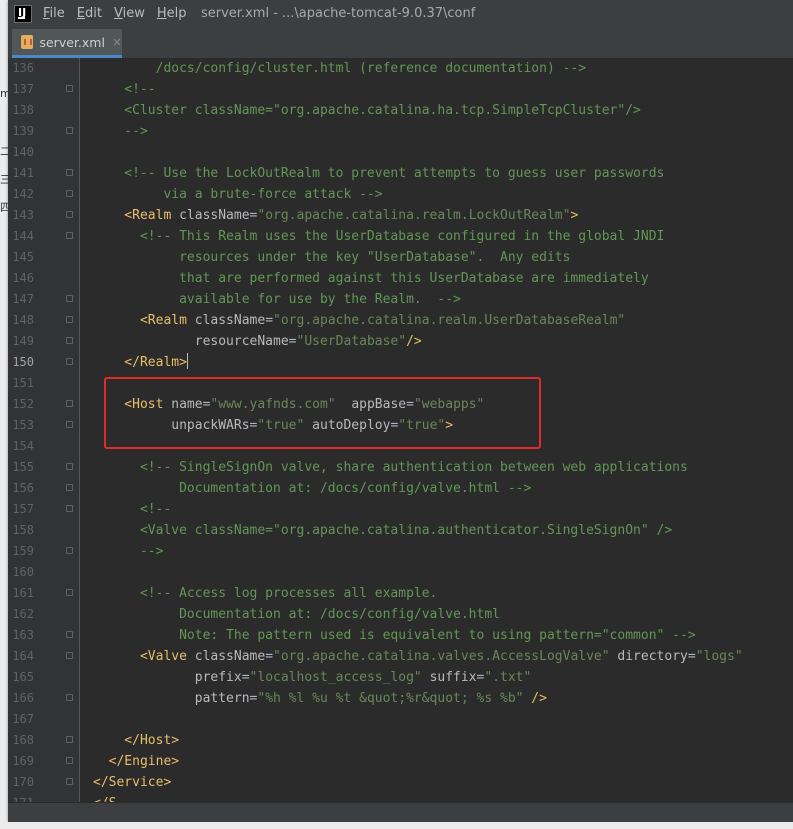  Describe the element at coordinates (335, 677) in the screenshot. I see `code-token: "localhost_access_log"` at that location.